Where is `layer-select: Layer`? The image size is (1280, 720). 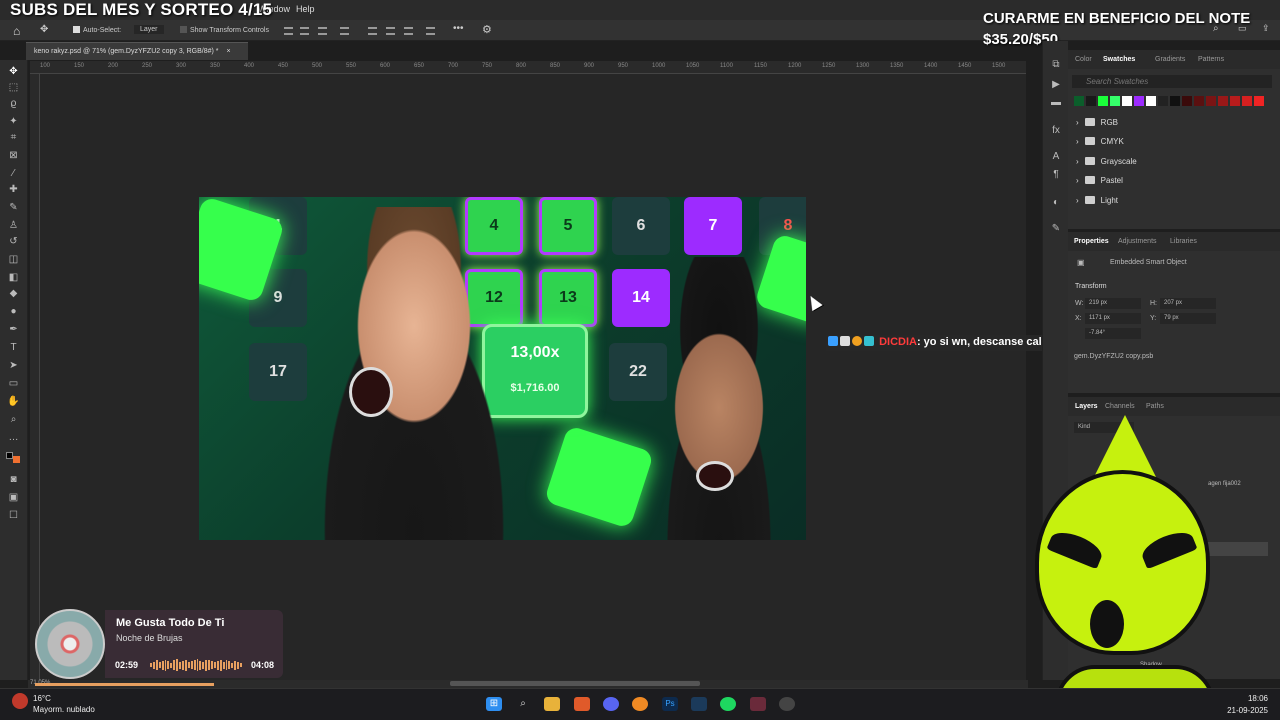 layer-select: Layer is located at coordinates (149, 29).